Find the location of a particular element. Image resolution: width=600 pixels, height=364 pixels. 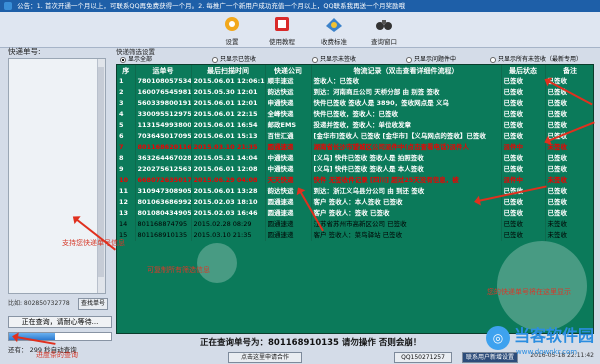

current-query-label: 正在查询单号为：801168910135 请勿操作 否则会崩！ is located at coordinates (311, 343).